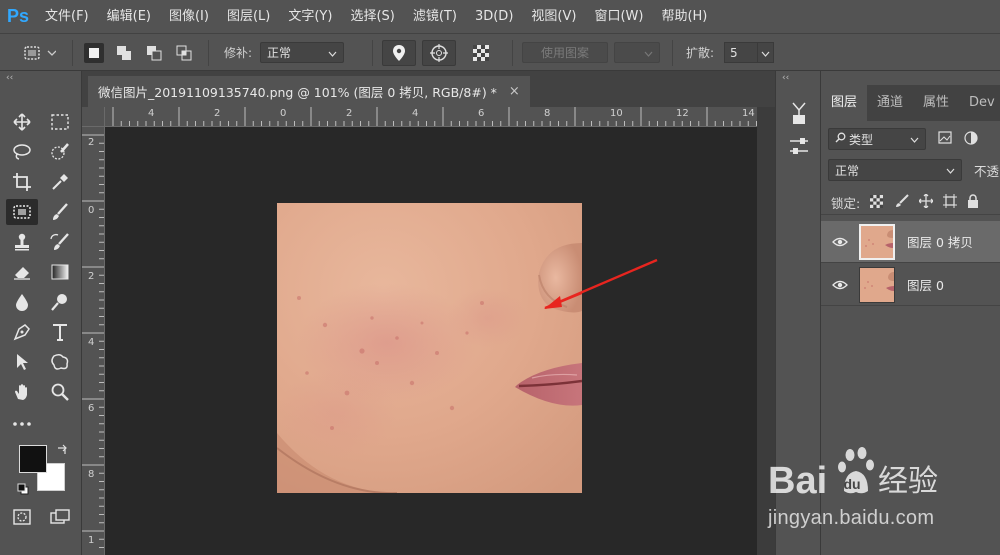 The width and height of the screenshot is (1000, 555). Describe the element at coordinates (154, 53) in the screenshot. I see `selection-subtract-icon` at that location.